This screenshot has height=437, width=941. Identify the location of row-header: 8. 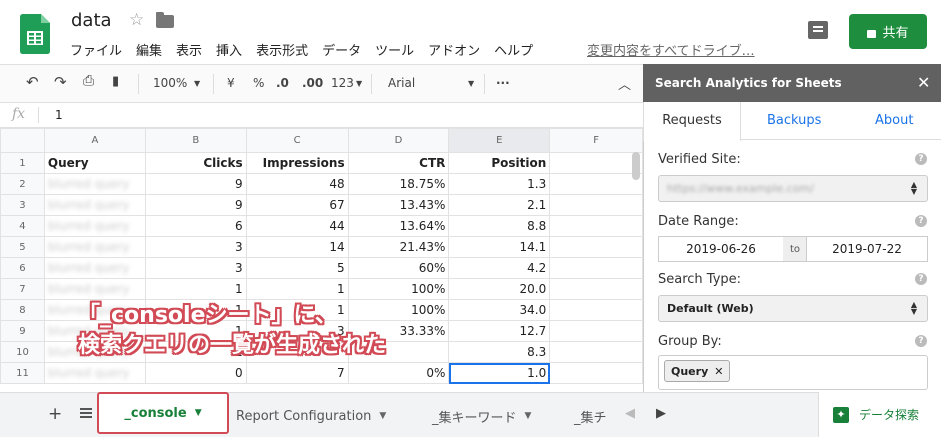
(22, 310).